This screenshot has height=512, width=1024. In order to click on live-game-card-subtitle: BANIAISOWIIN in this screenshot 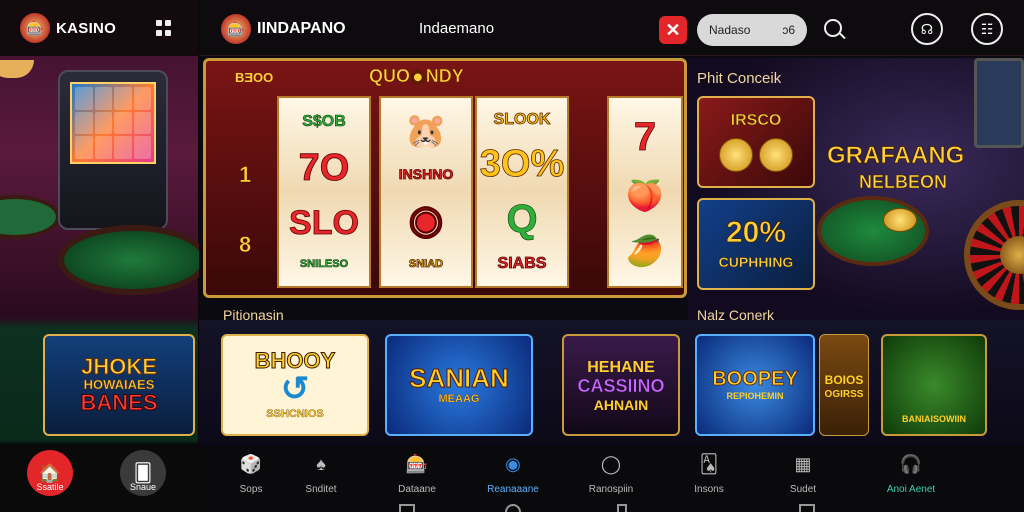, I will do `click(934, 419)`.